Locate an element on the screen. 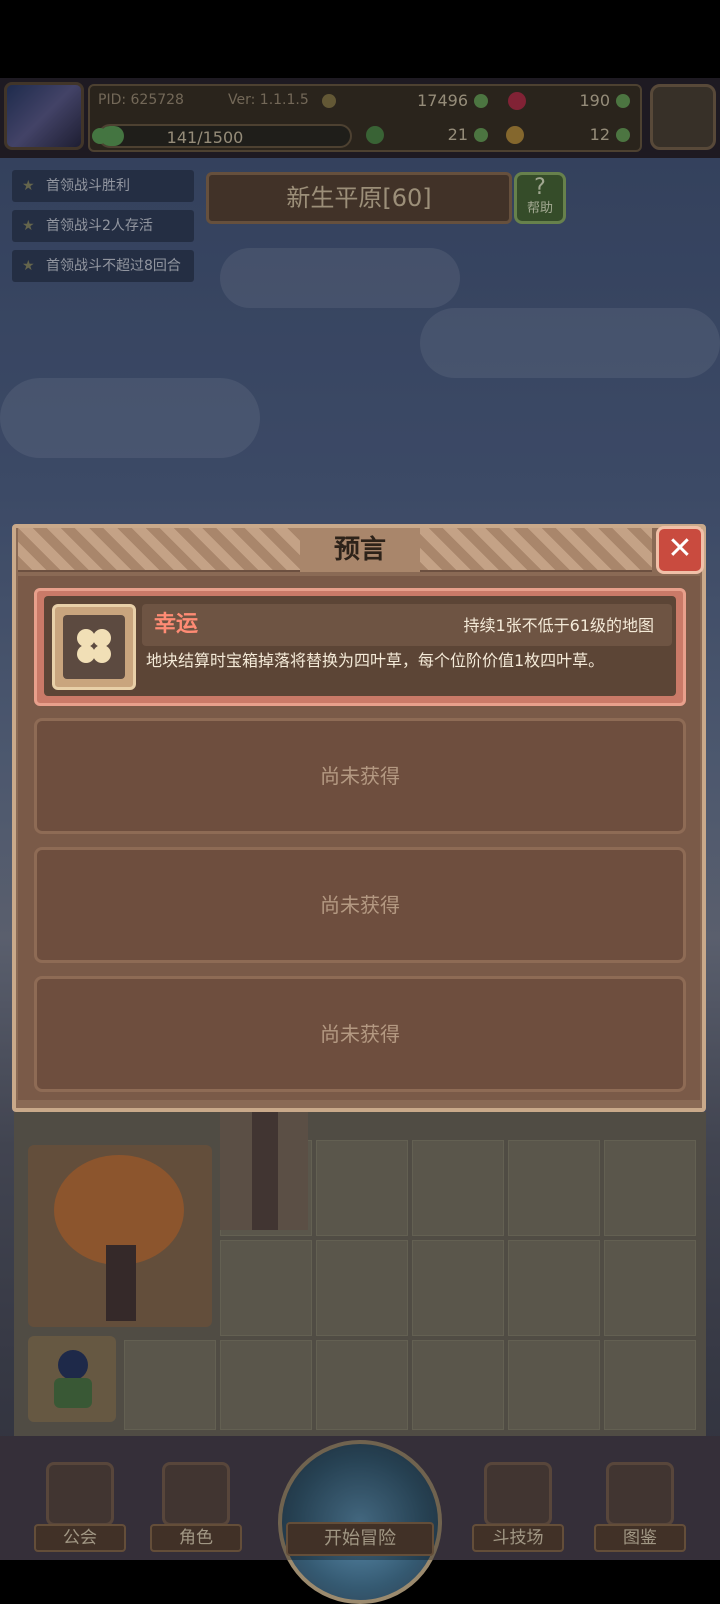  clover-icon-frame is located at coordinates (94, 647).